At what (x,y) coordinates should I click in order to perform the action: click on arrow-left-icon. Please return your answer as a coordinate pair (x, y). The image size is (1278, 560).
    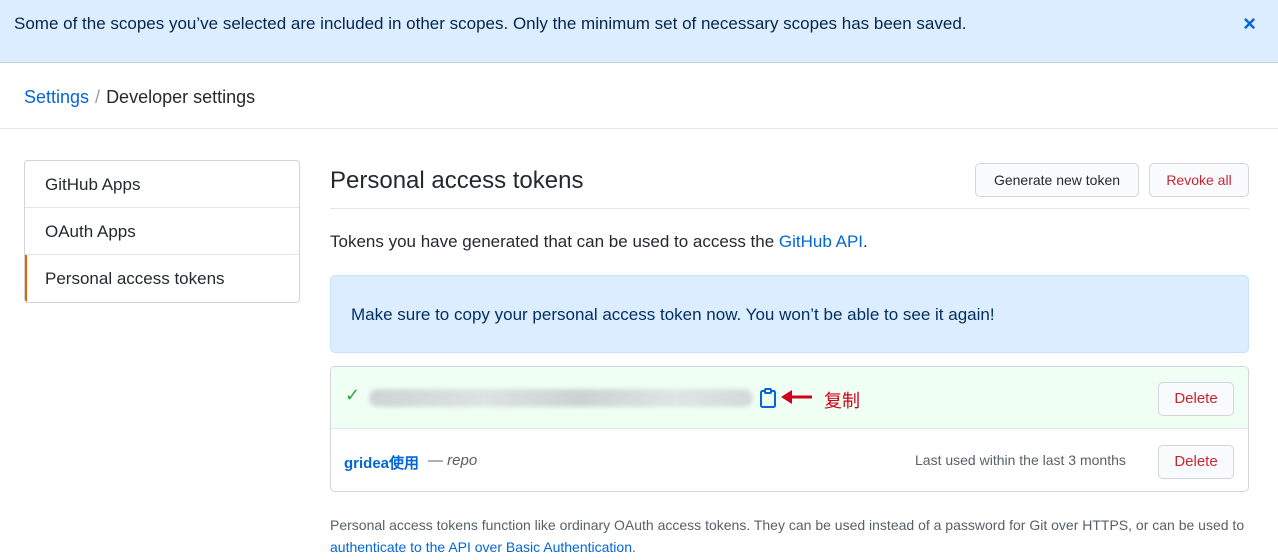
    Looking at the image, I should click on (796, 397).